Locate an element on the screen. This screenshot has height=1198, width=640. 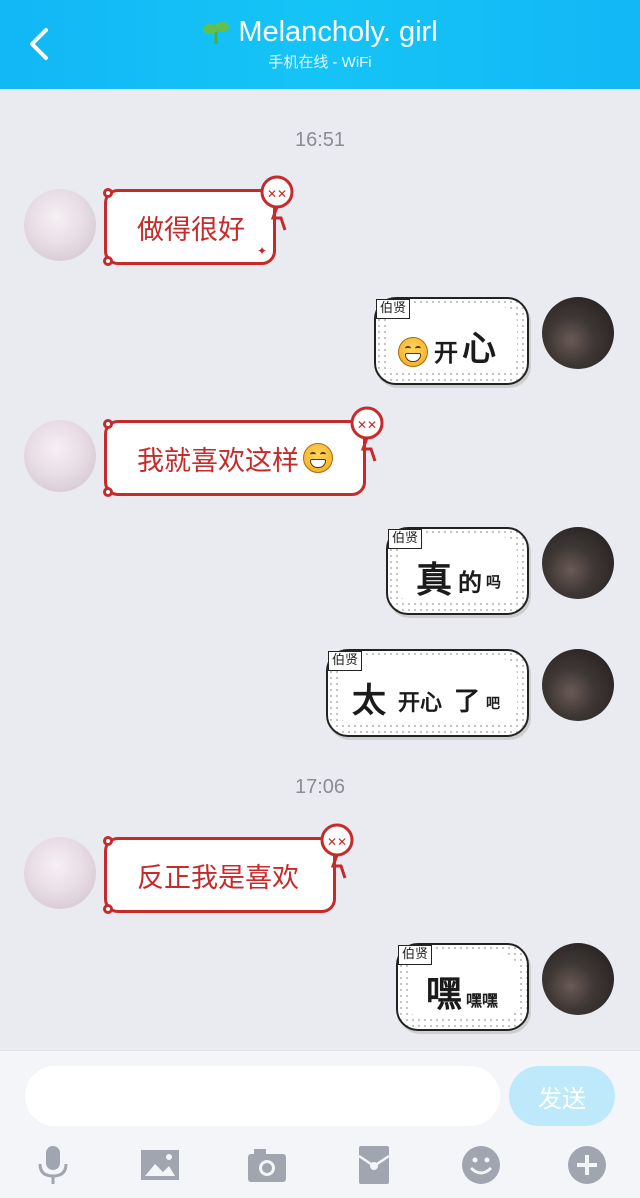
online-status: 手机在线 - WiFi is located at coordinates (320, 62).